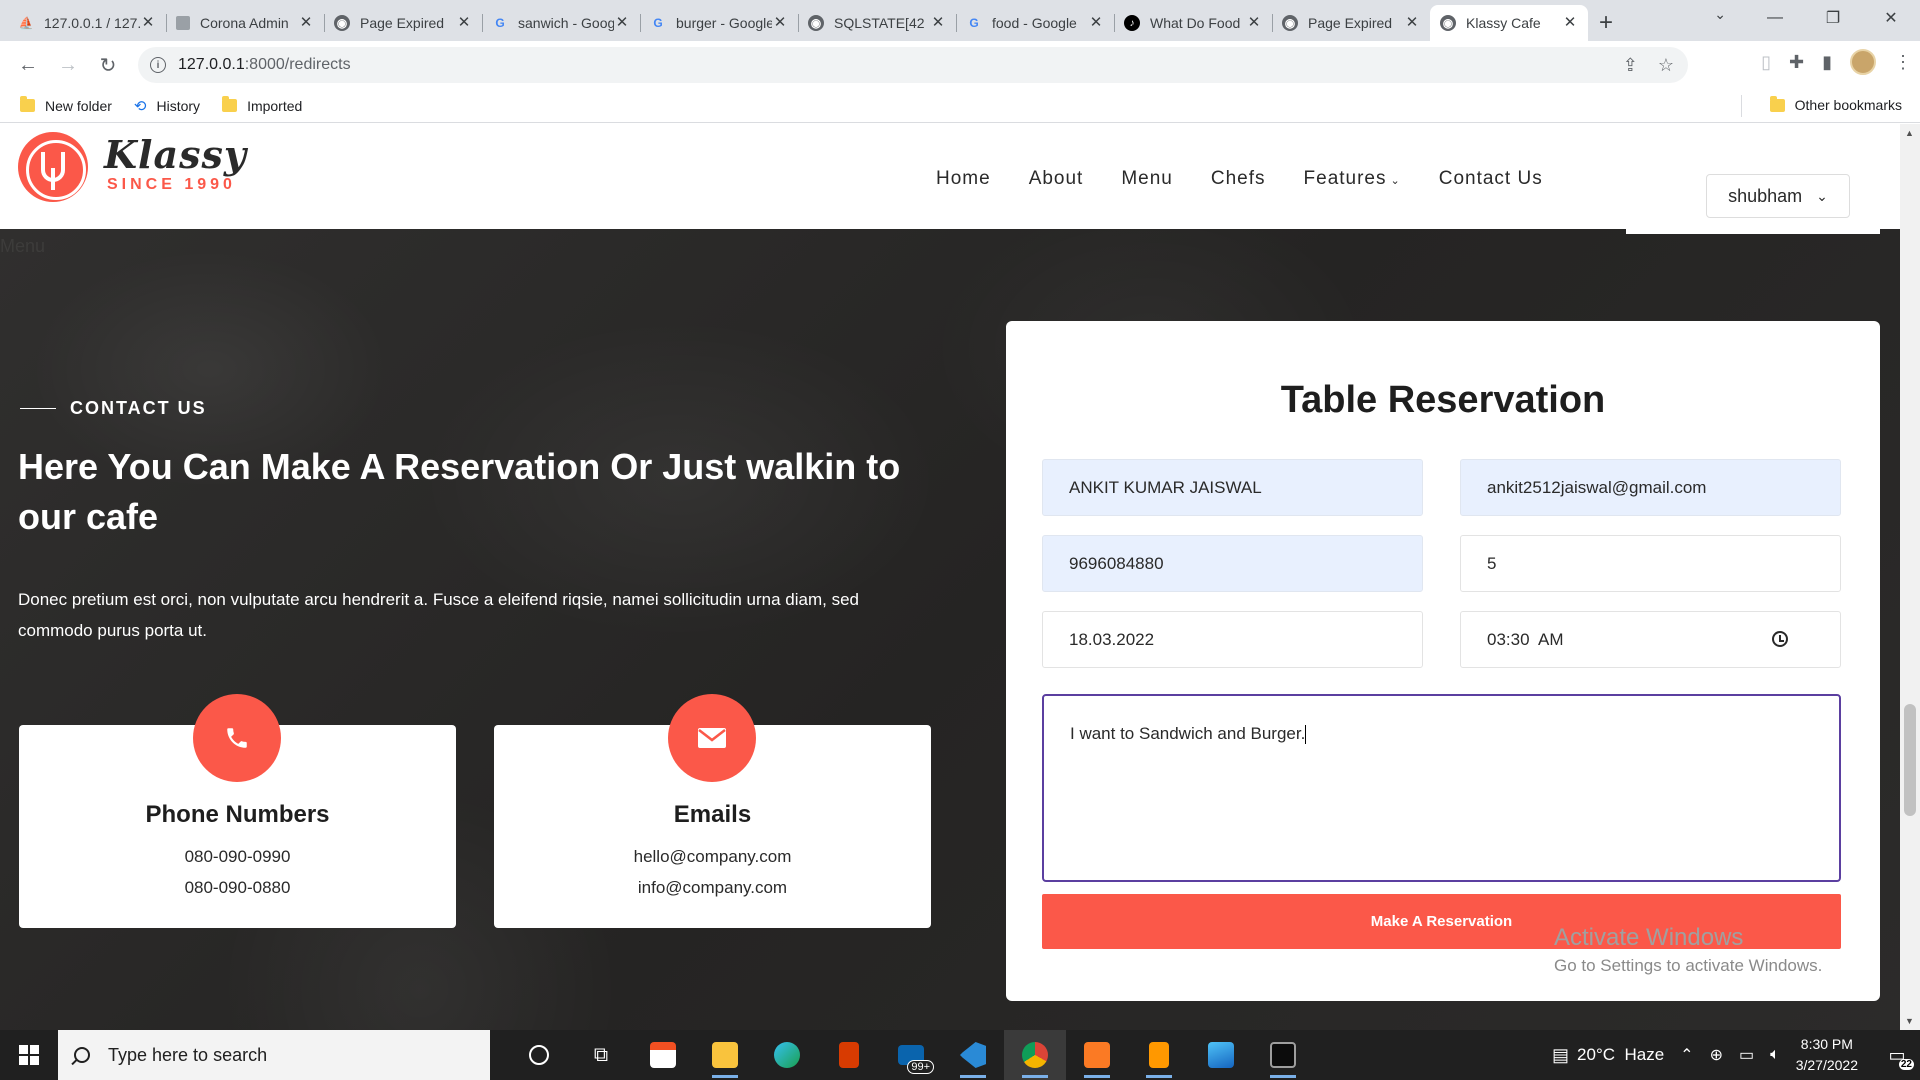 The width and height of the screenshot is (1920, 1080). What do you see at coordinates (1232, 563) in the screenshot?
I see `phone-field: 9696084880` at bounding box center [1232, 563].